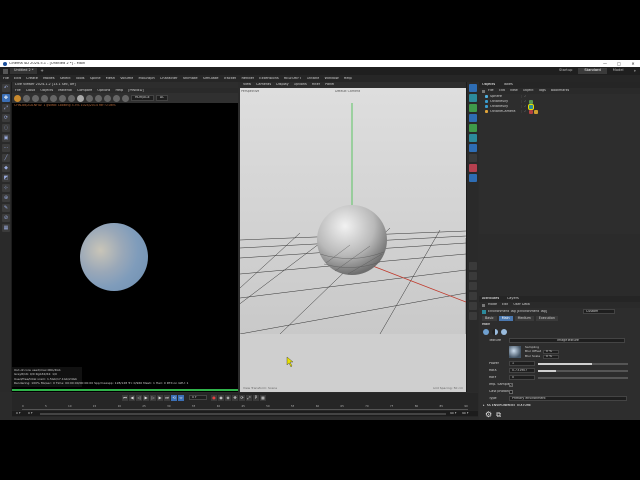  I want to click on list-item: OctaneCamera ⋮ ✓, so click(559, 111).